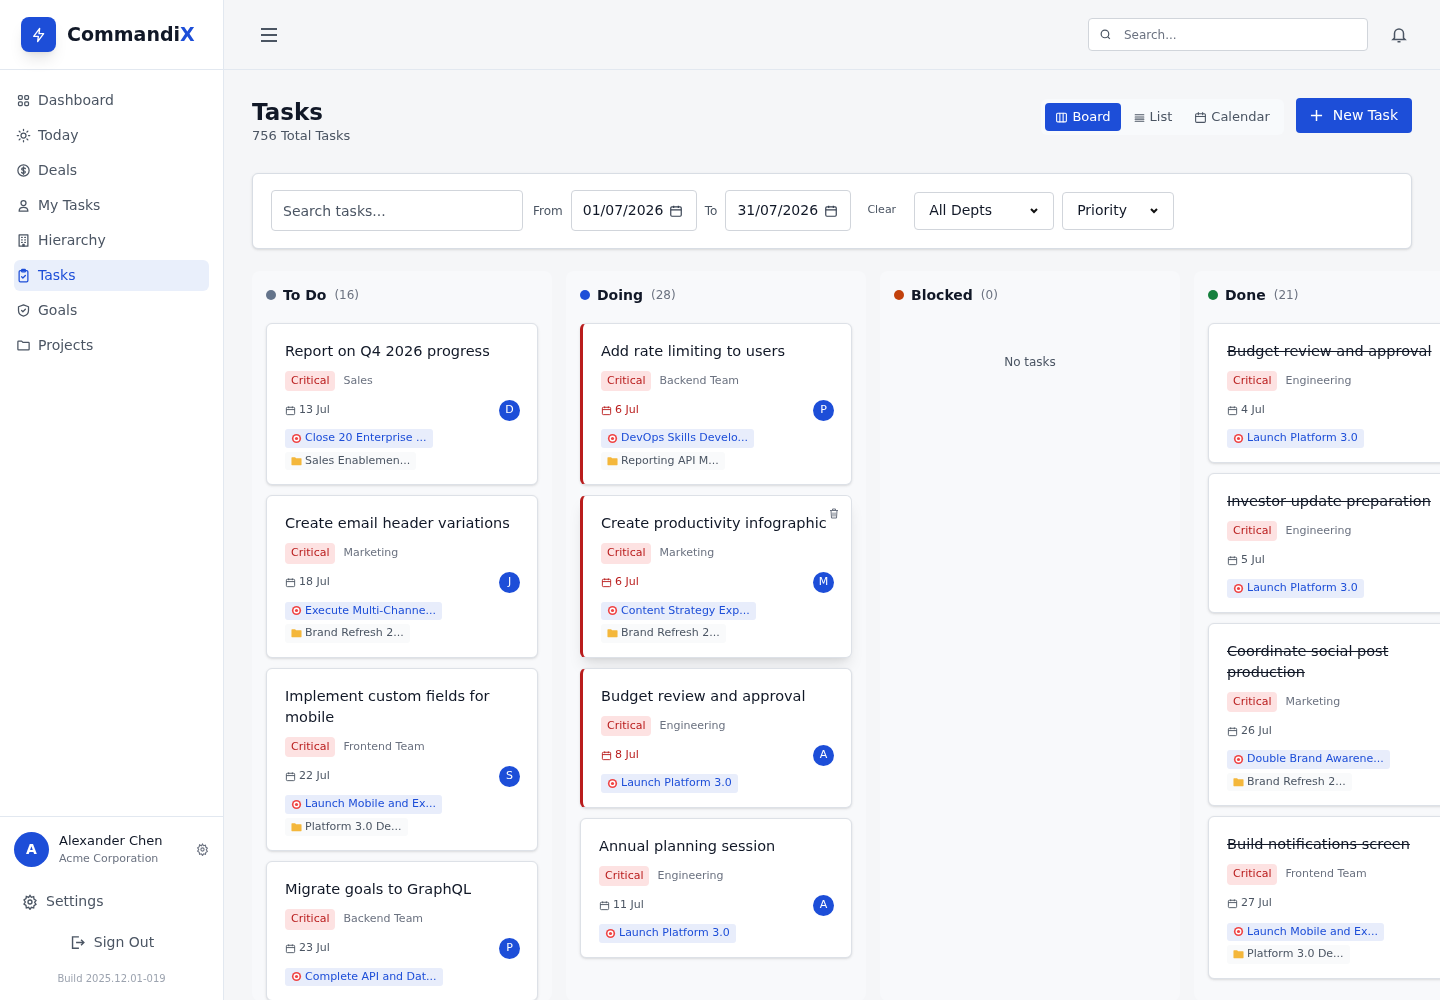 The image size is (1440, 1000). What do you see at coordinates (716, 737) in the screenshot?
I see `task-card: Budget review and approval Critical Engineering 8 Jul A Launch Platform 3.0` at bounding box center [716, 737].